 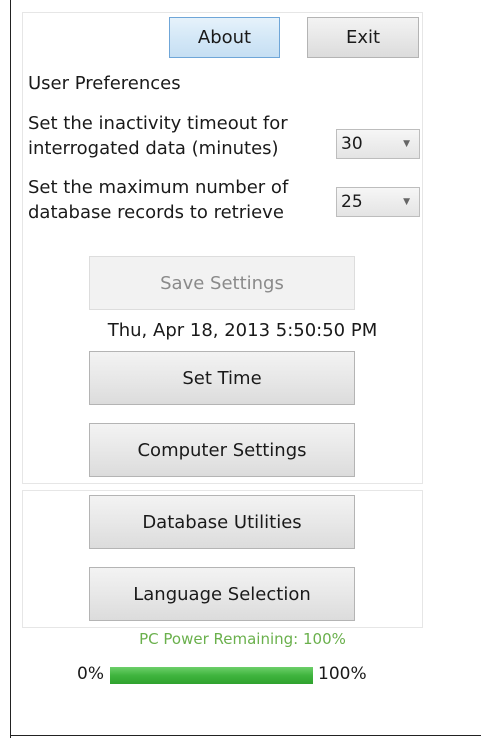 I want to click on set-time-button: Set Time, so click(x=222, y=378).